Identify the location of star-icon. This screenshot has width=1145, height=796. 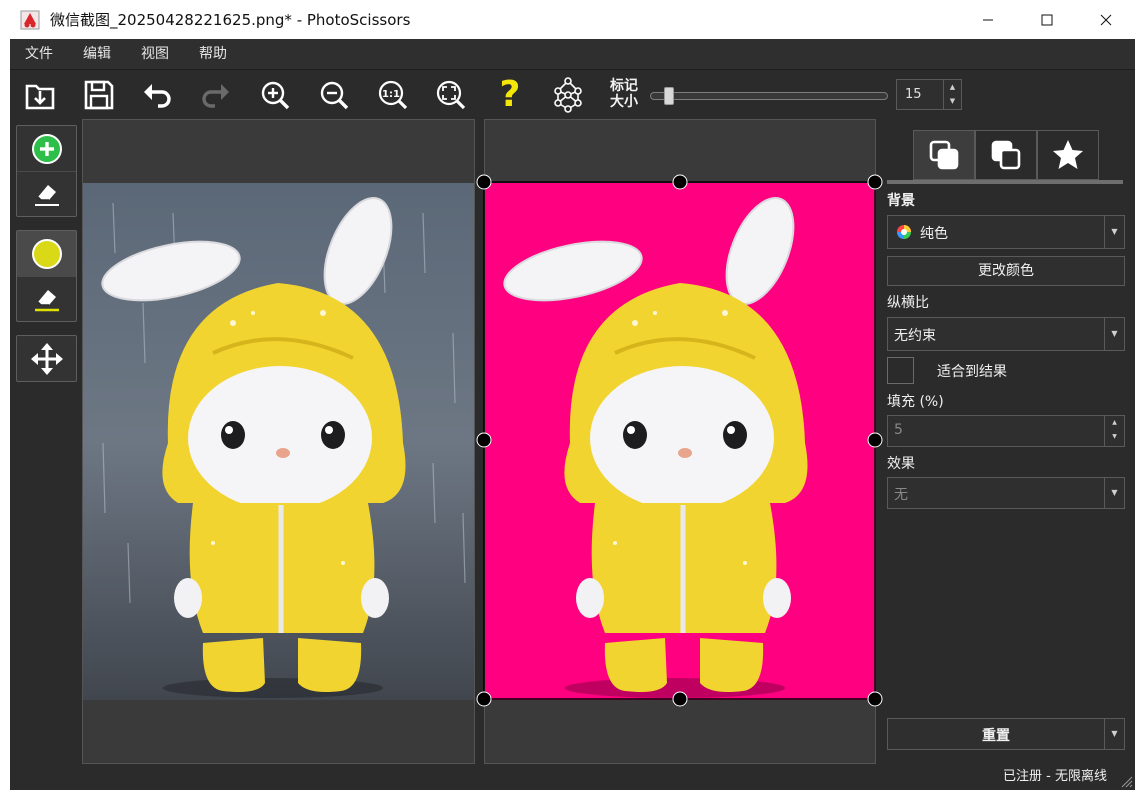
(1068, 154).